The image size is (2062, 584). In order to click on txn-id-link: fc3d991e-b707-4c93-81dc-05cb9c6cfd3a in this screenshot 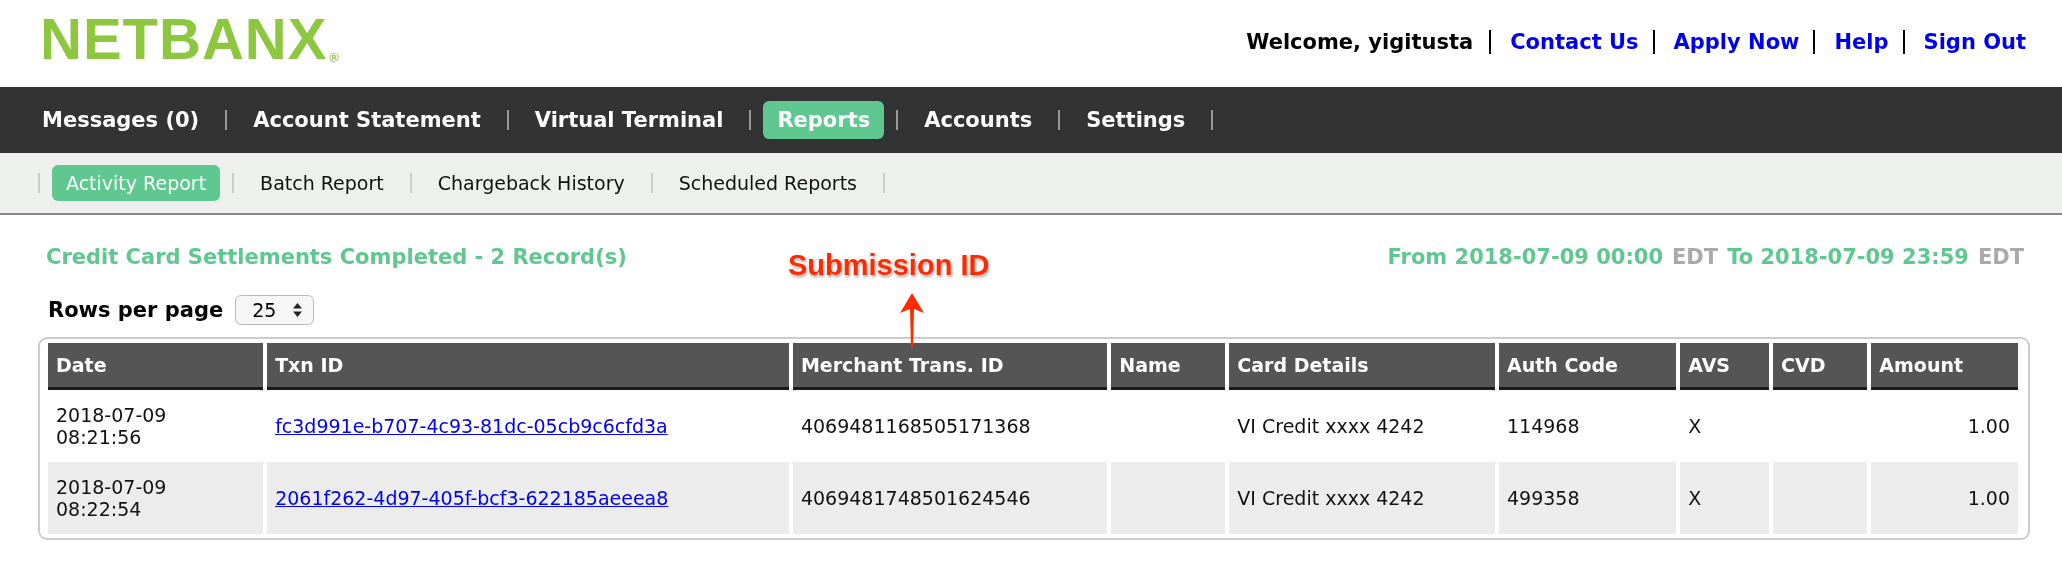, I will do `click(471, 426)`.